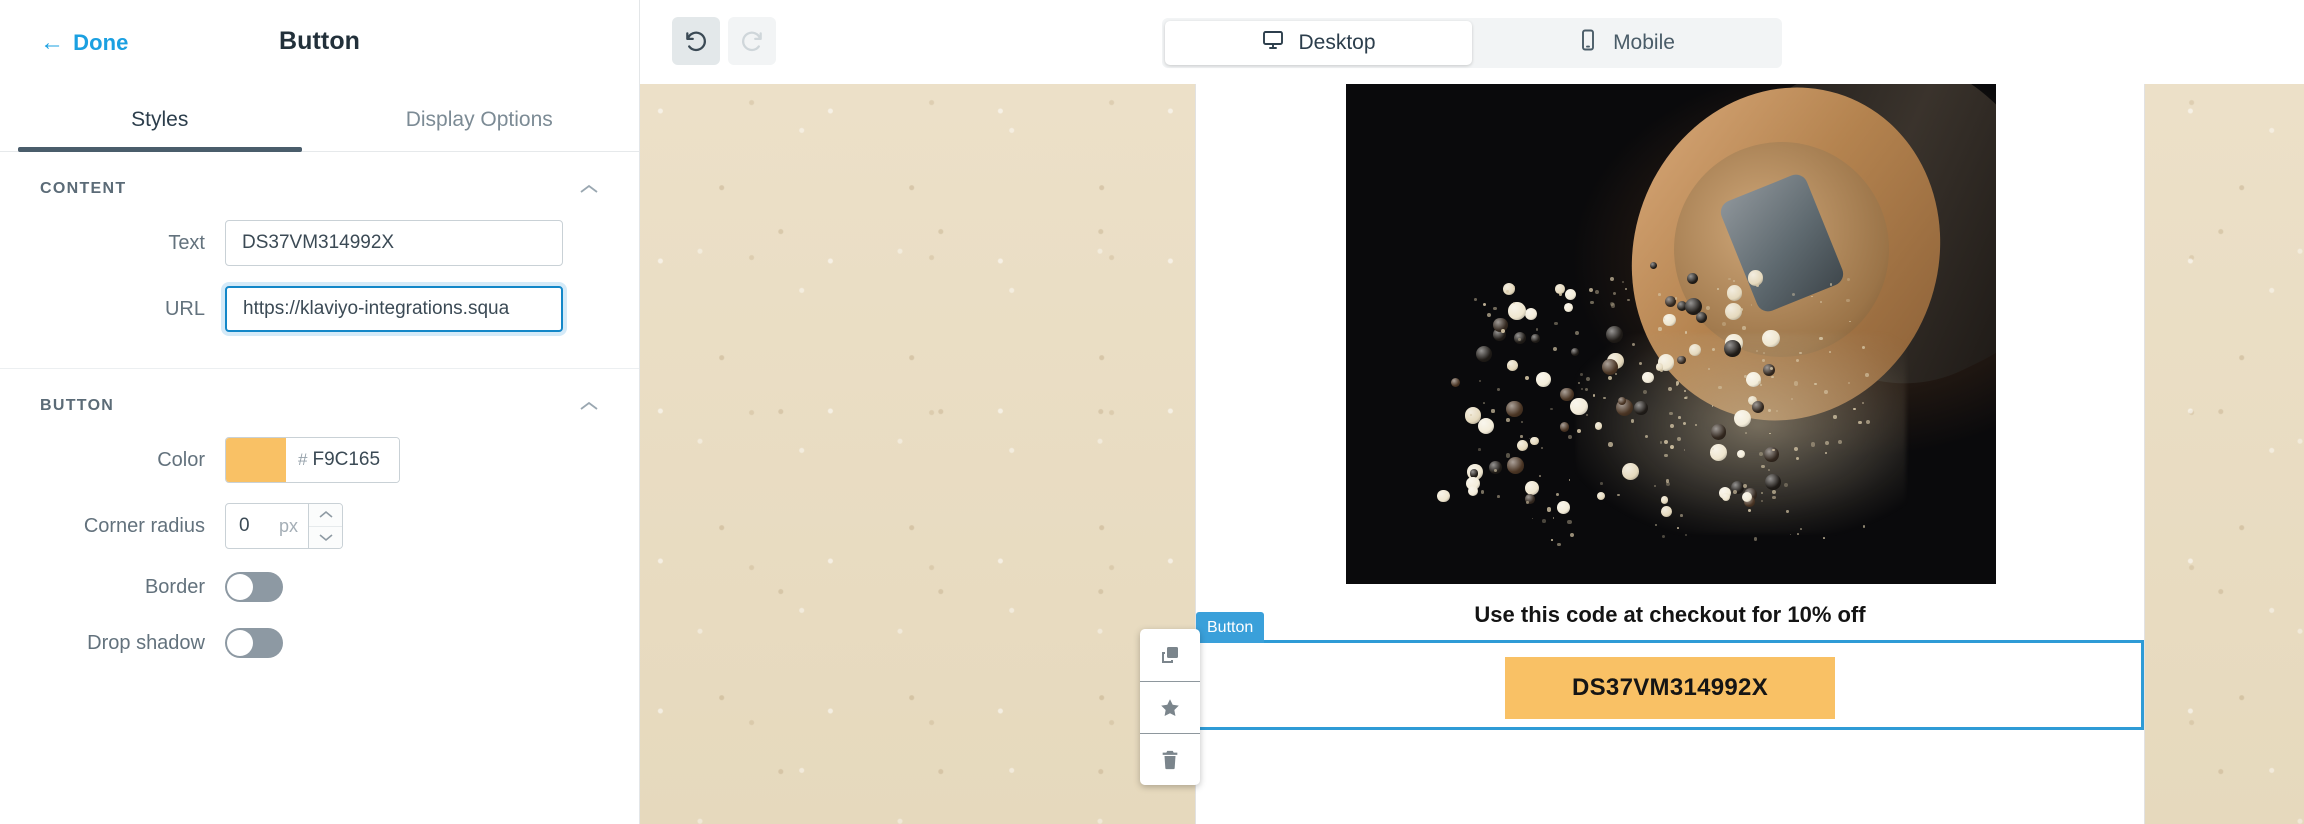 This screenshot has height=824, width=2304. I want to click on field-drop-shadow: Drop shadow, so click(319, 643).